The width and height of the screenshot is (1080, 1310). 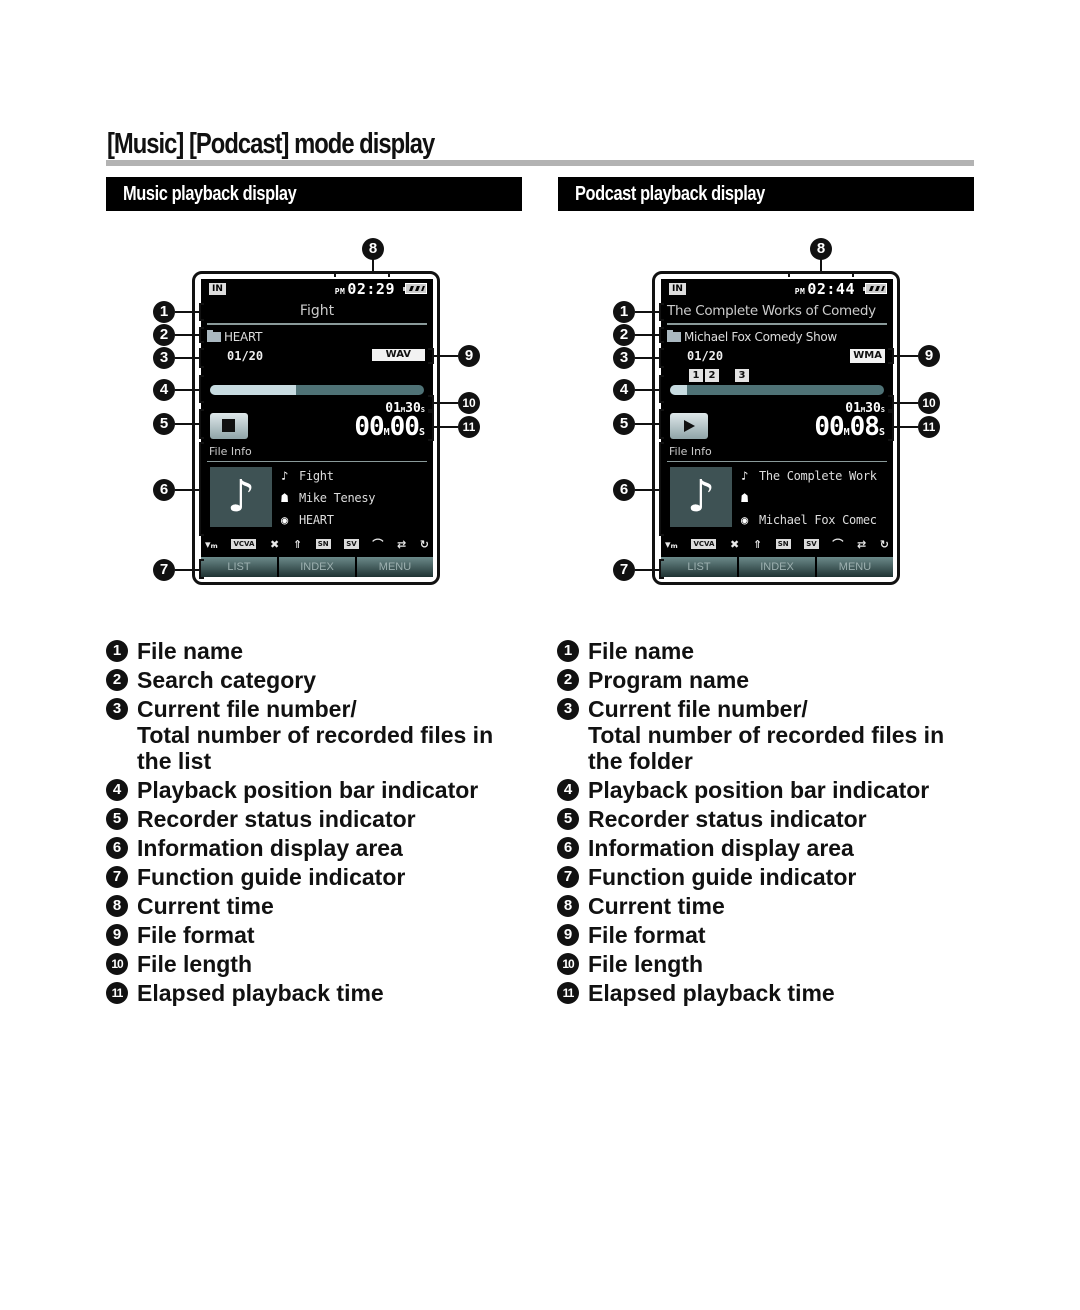 I want to click on callout-1: 1, so click(x=164, y=312).